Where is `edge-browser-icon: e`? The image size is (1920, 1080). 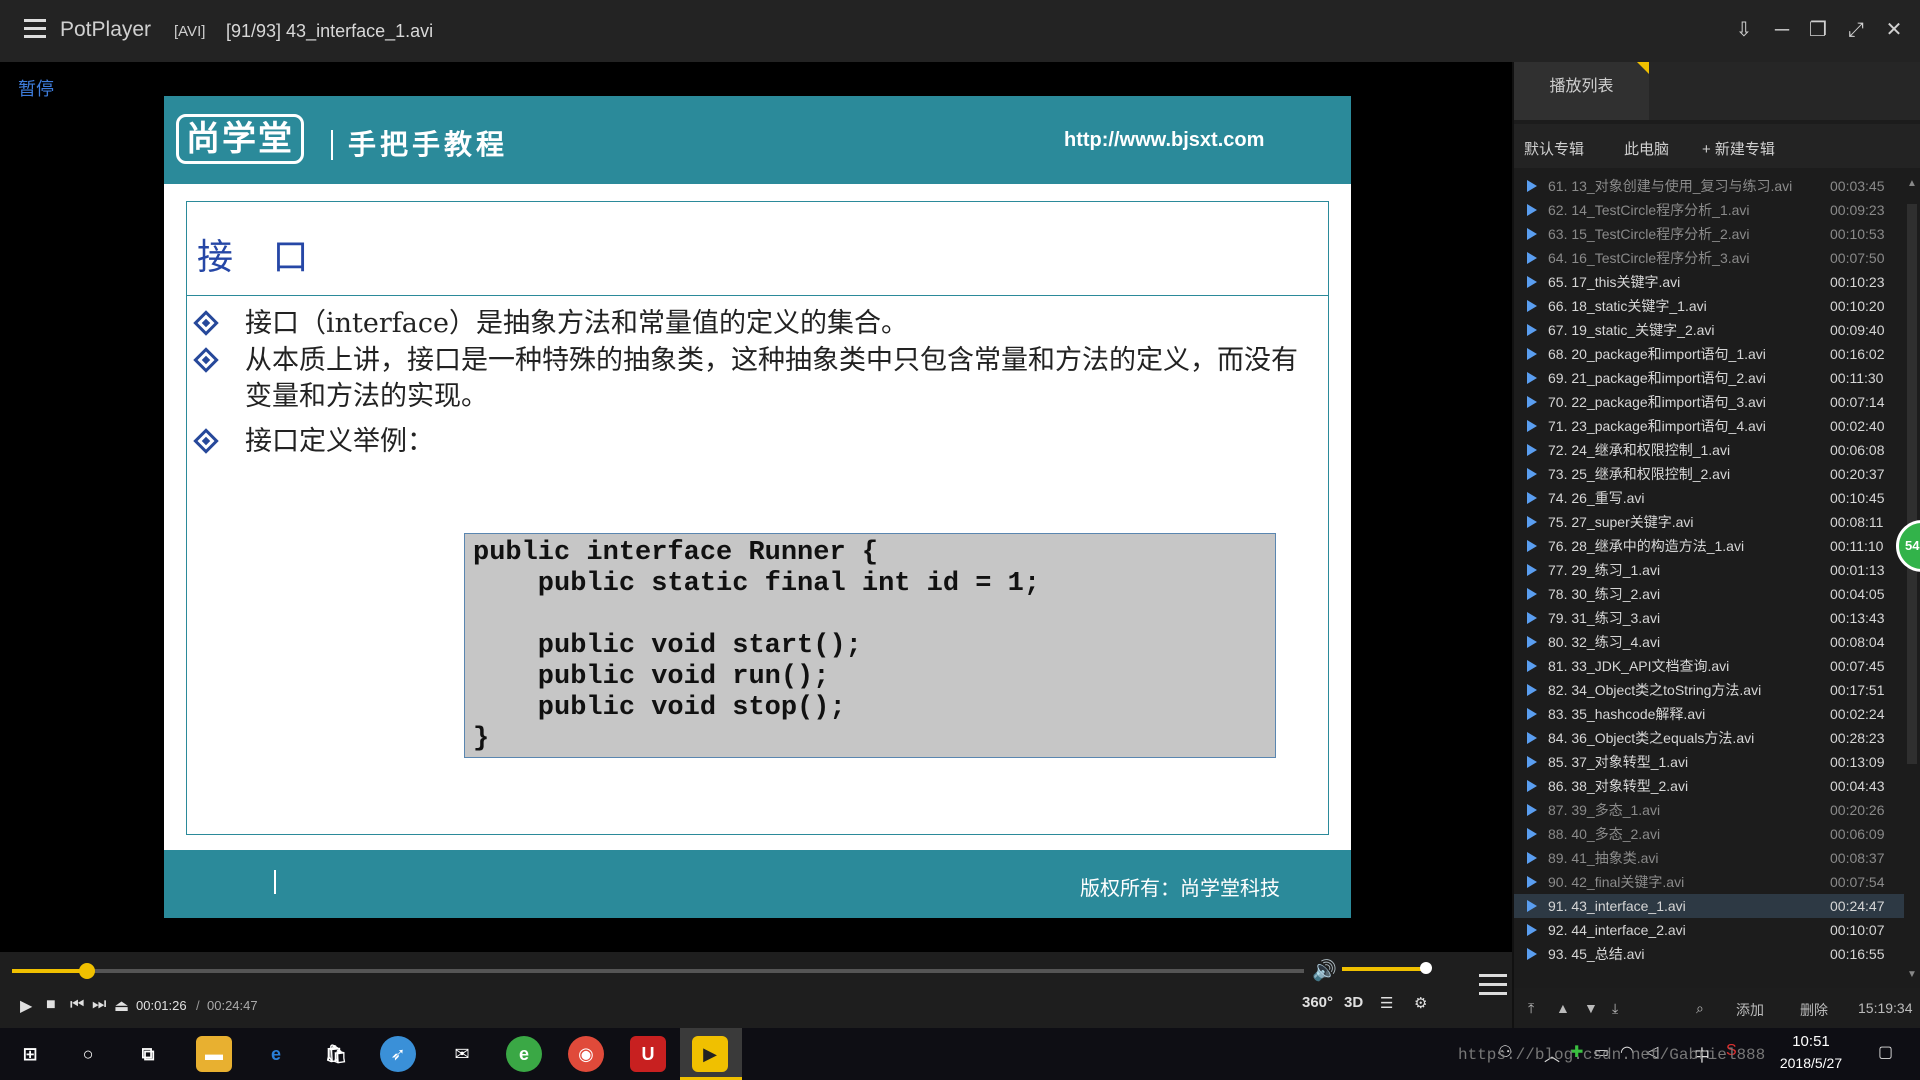
edge-browser-icon: e is located at coordinates (276, 1054).